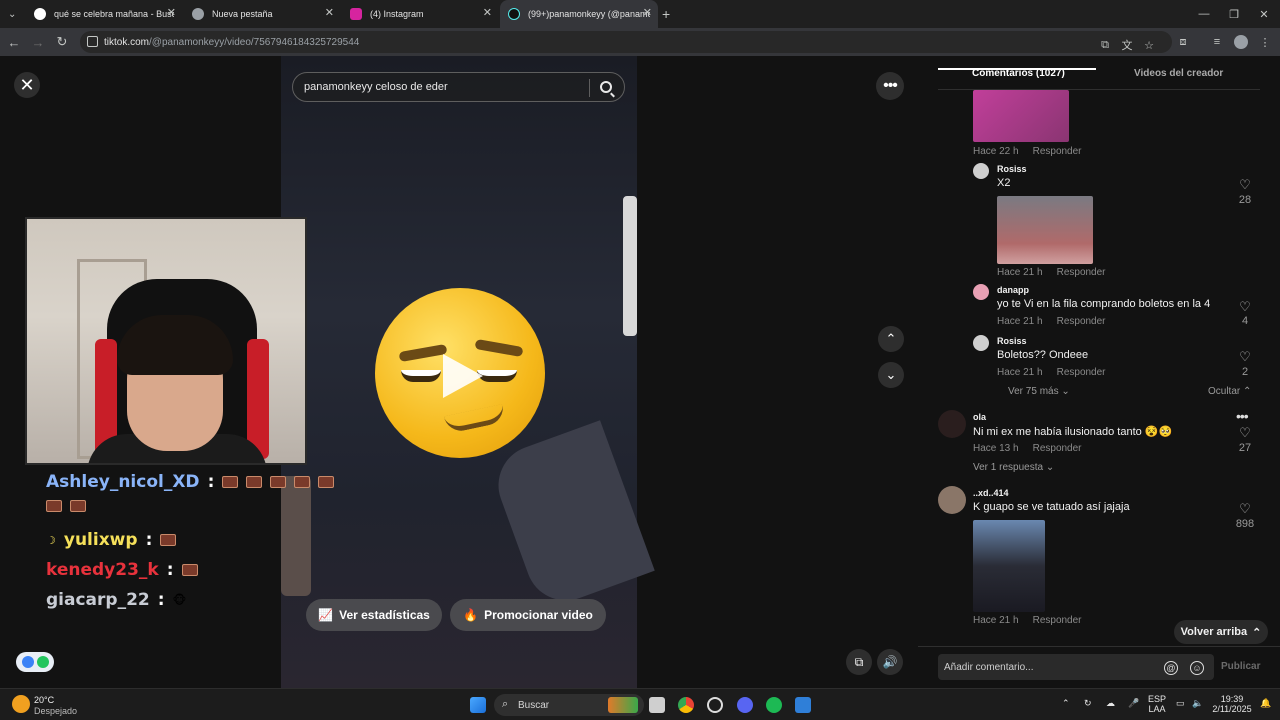  I want to click on tab-instagram: (4) Instagram ✕, so click(420, 14).